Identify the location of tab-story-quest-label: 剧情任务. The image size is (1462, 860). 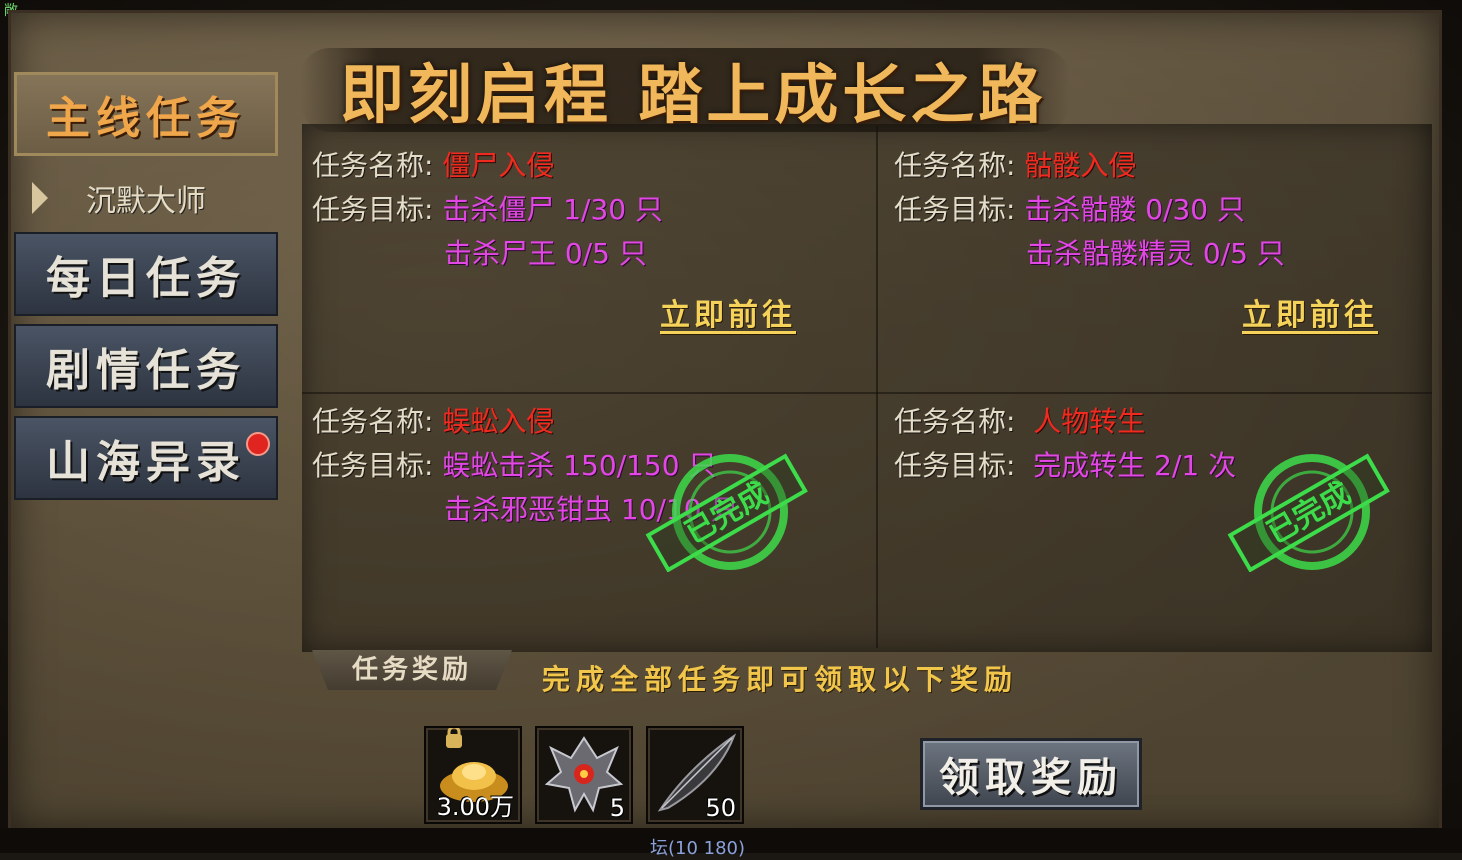
(146, 370).